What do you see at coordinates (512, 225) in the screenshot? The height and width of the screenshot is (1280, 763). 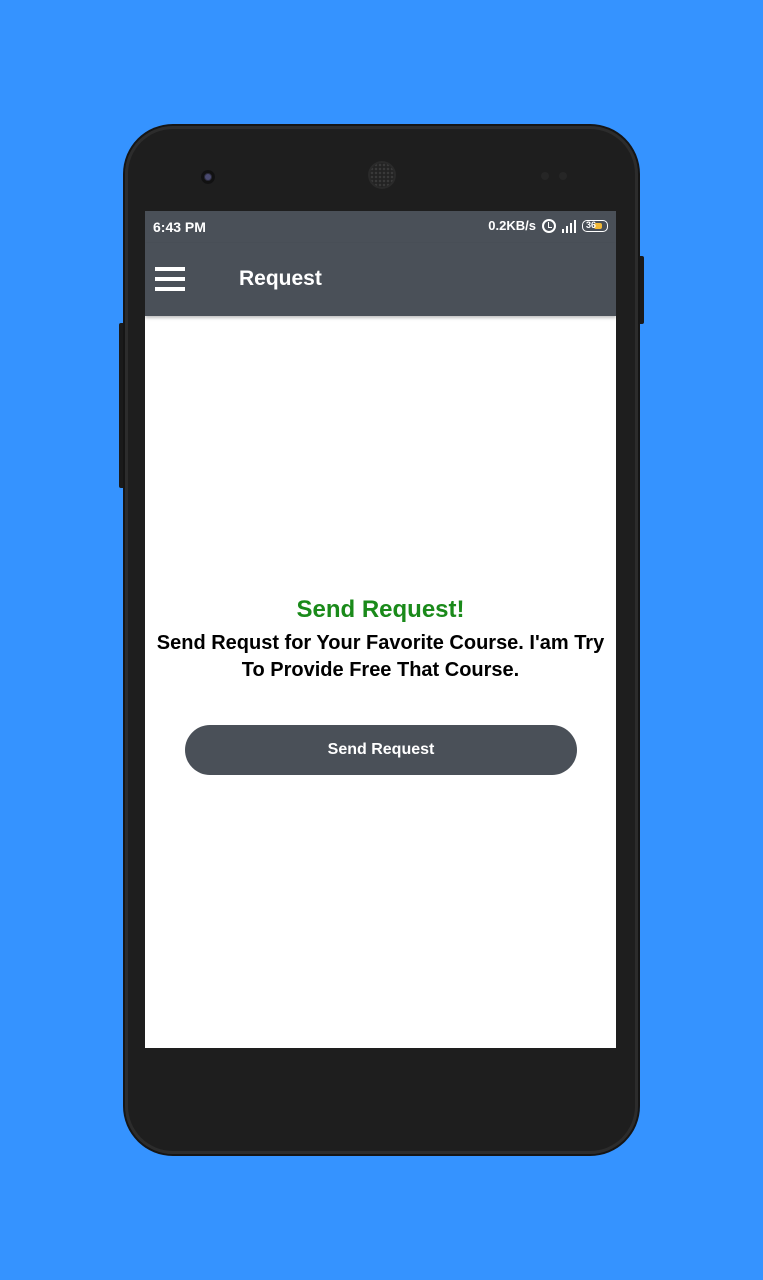 I see `network-speed: 0.2KB/s` at bounding box center [512, 225].